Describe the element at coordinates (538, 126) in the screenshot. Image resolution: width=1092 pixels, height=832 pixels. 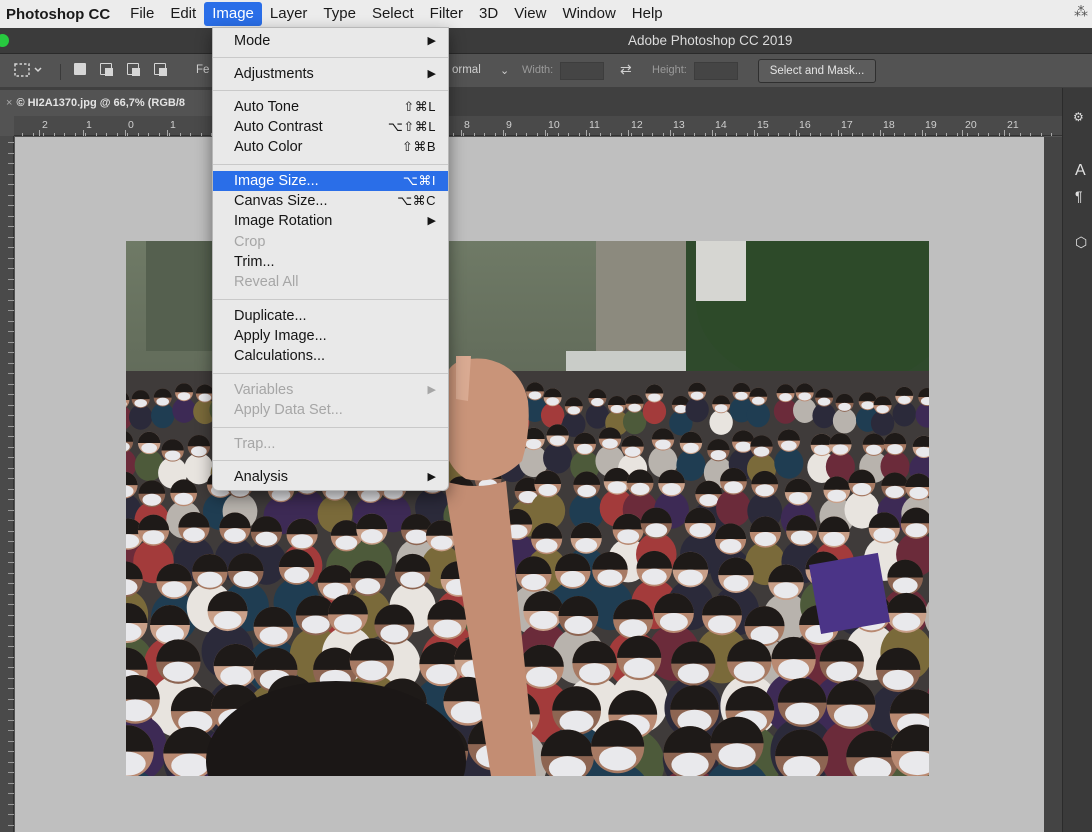
I see `horizontal-ruler: 2 1 0 1 8 9 10 11 12 13 14 15 16 17 18 19 20 21` at that location.